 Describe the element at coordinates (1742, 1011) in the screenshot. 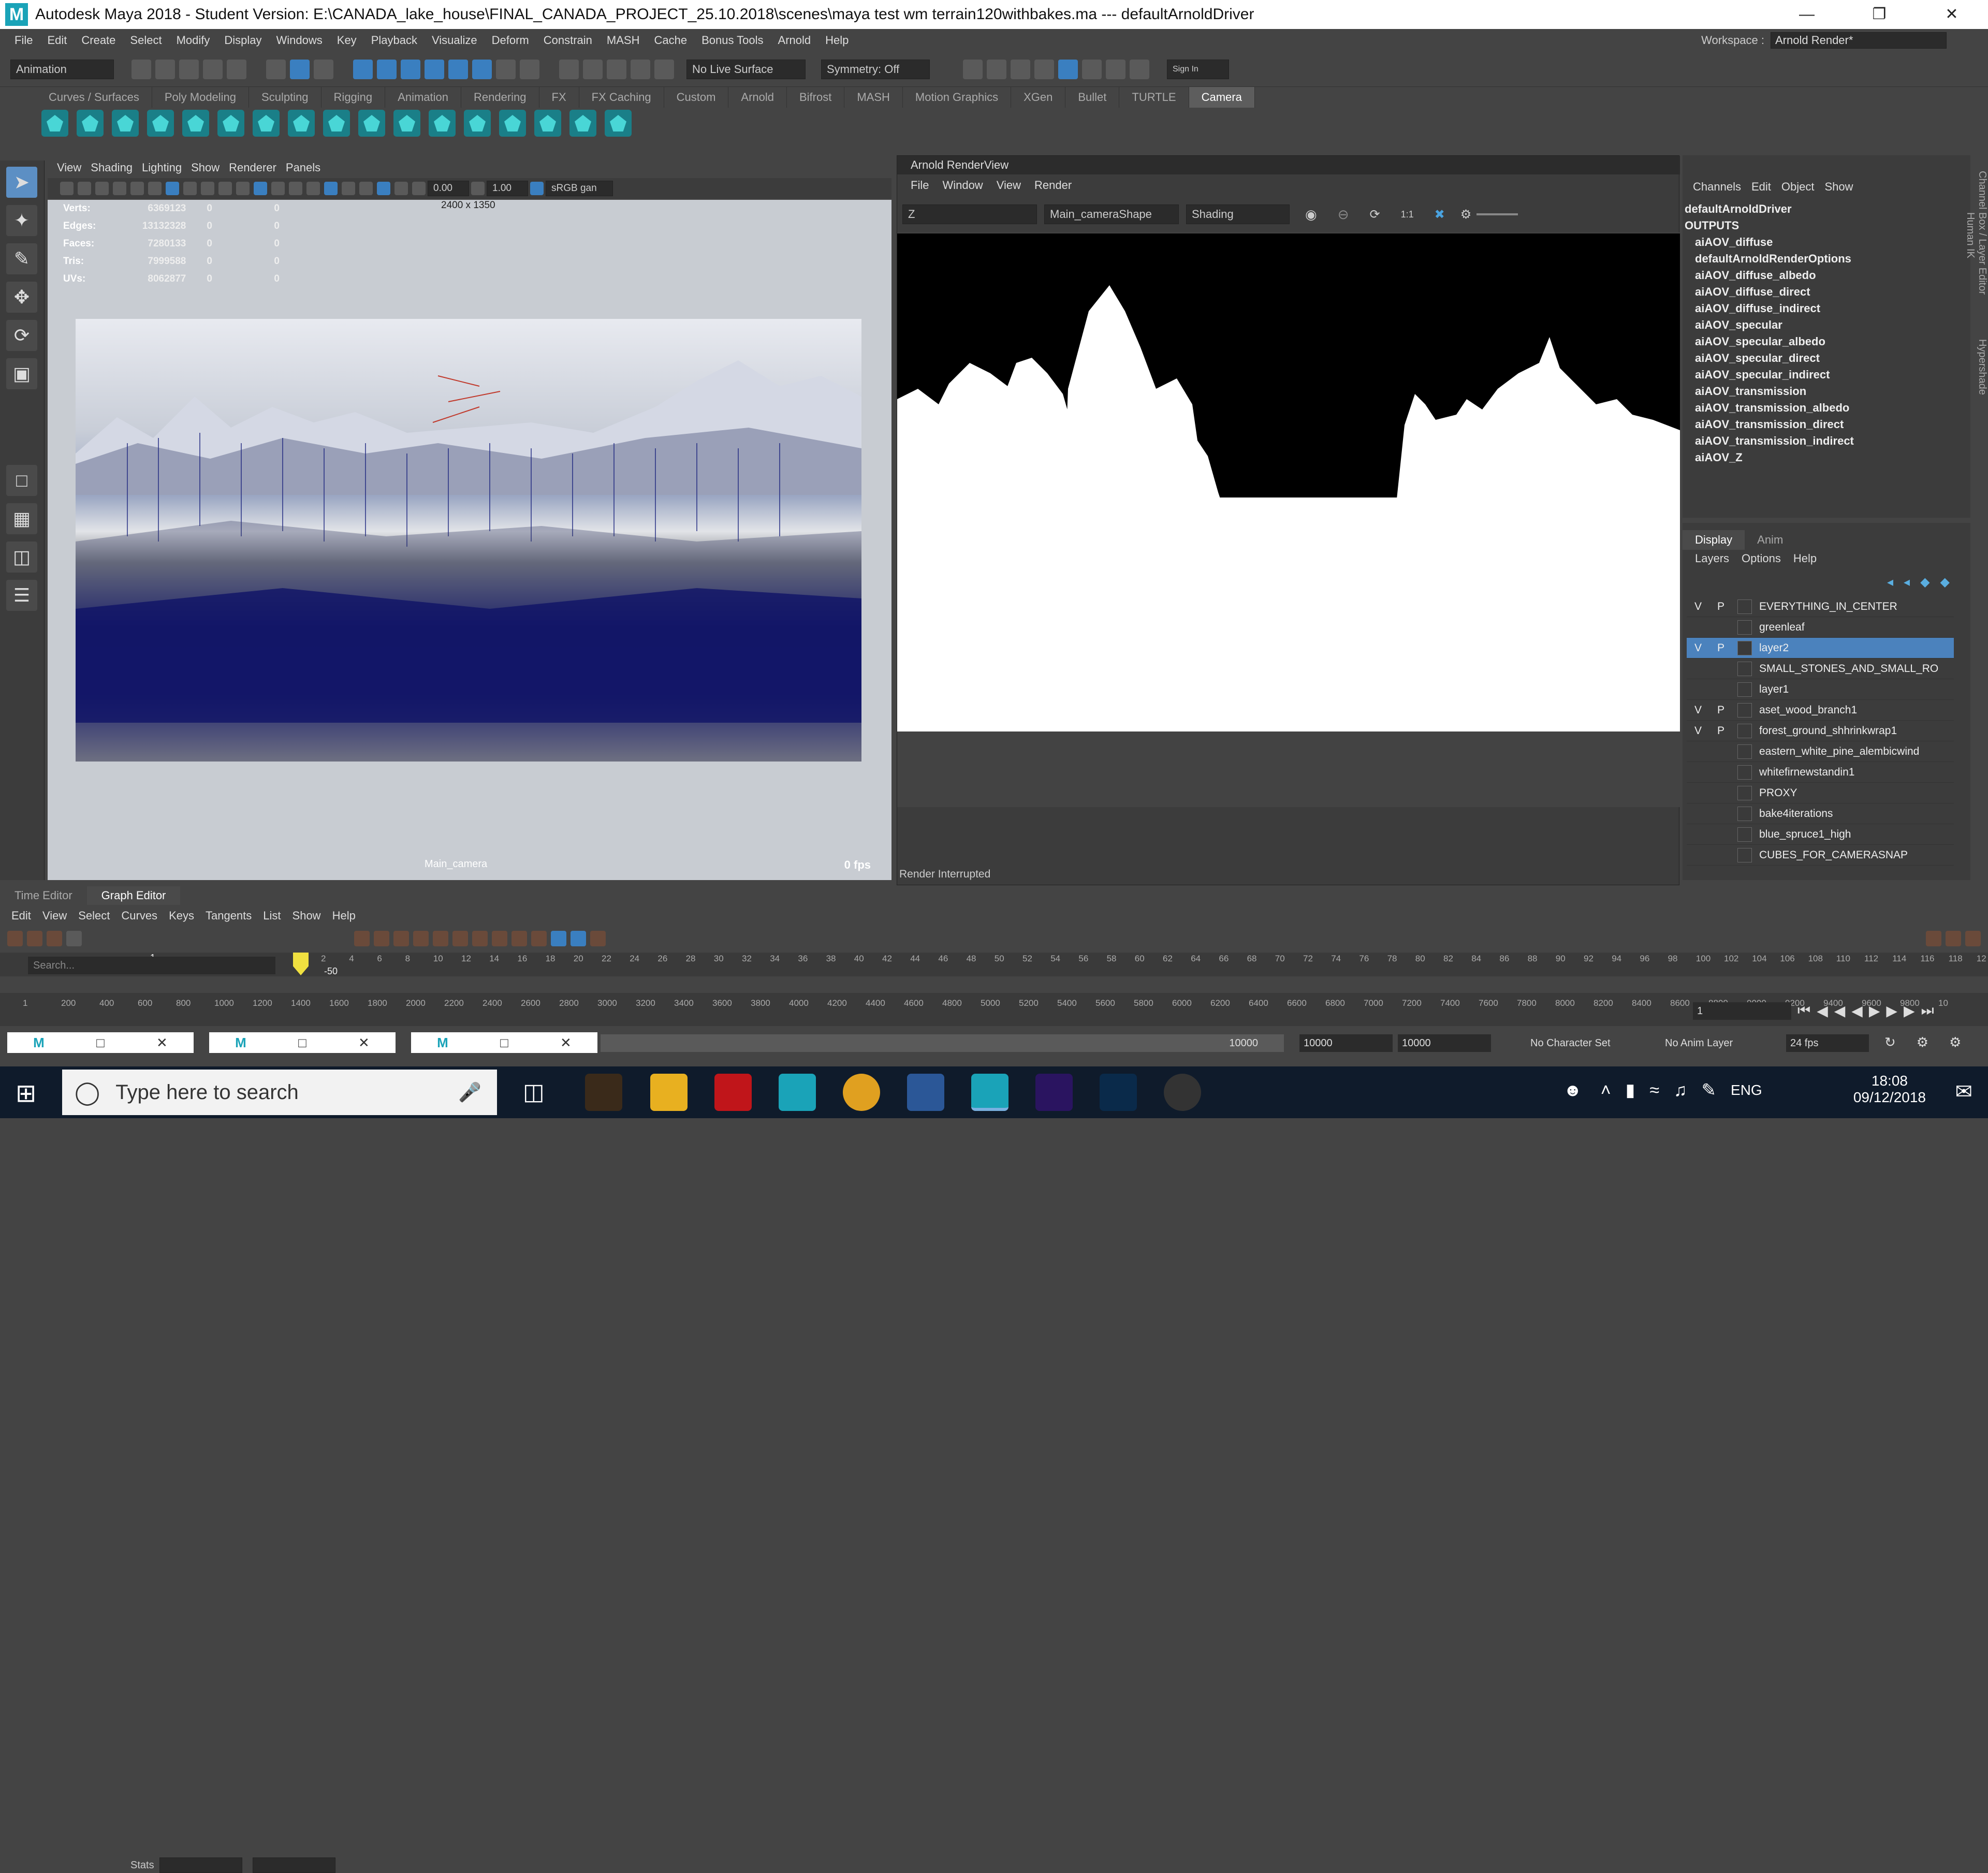

I see `current-frame-field: 1` at that location.